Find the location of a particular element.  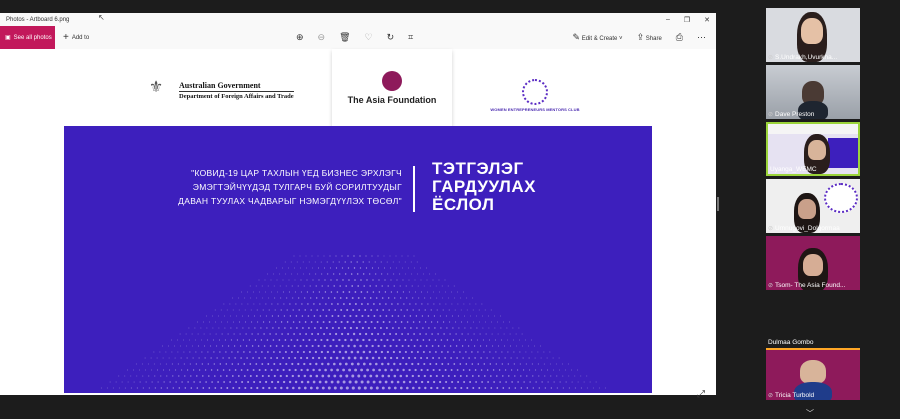

wemc-logo: WOMEN ENTREPRENEURS MENTORS CLUB is located at coordinates (535, 95).